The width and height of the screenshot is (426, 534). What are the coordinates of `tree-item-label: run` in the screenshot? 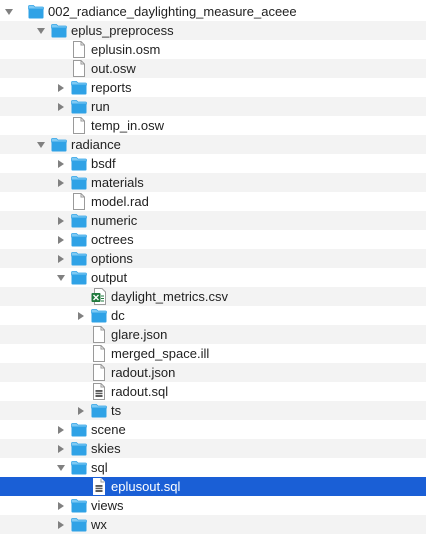 It's located at (100, 106).